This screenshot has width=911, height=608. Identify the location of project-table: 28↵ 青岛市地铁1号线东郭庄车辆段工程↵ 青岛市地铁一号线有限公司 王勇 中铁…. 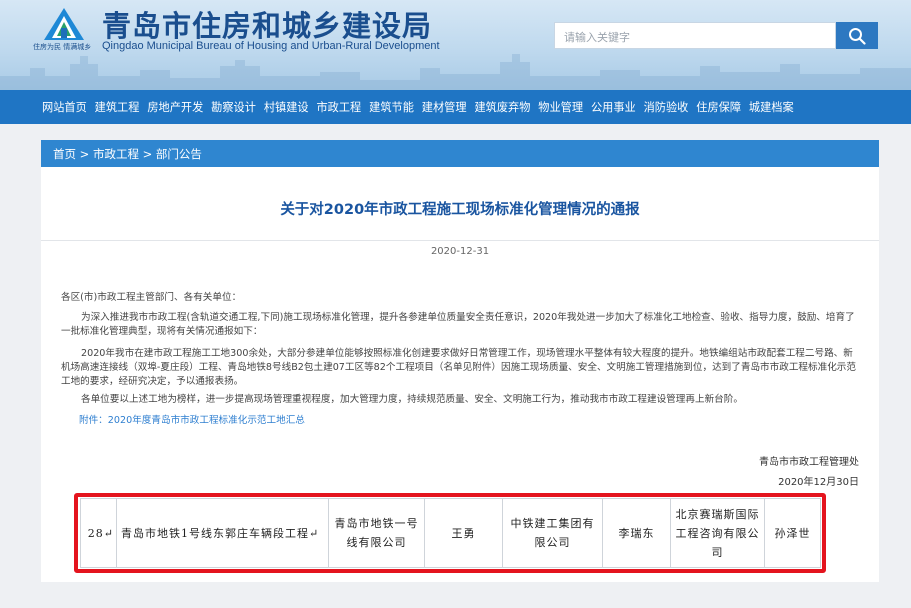
(450, 533).